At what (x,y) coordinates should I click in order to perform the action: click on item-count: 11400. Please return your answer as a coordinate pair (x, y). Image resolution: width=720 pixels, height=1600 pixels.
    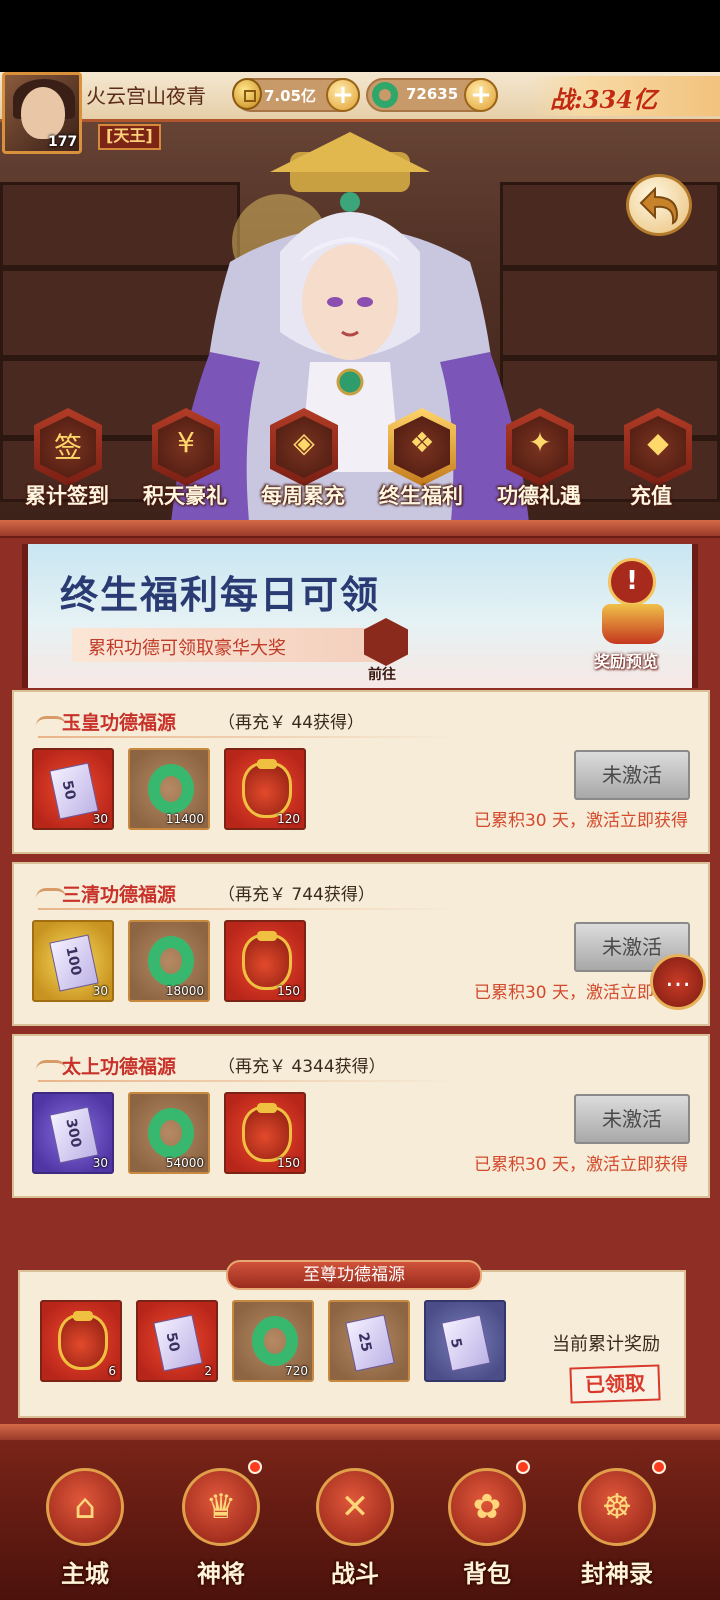
    Looking at the image, I should click on (184, 819).